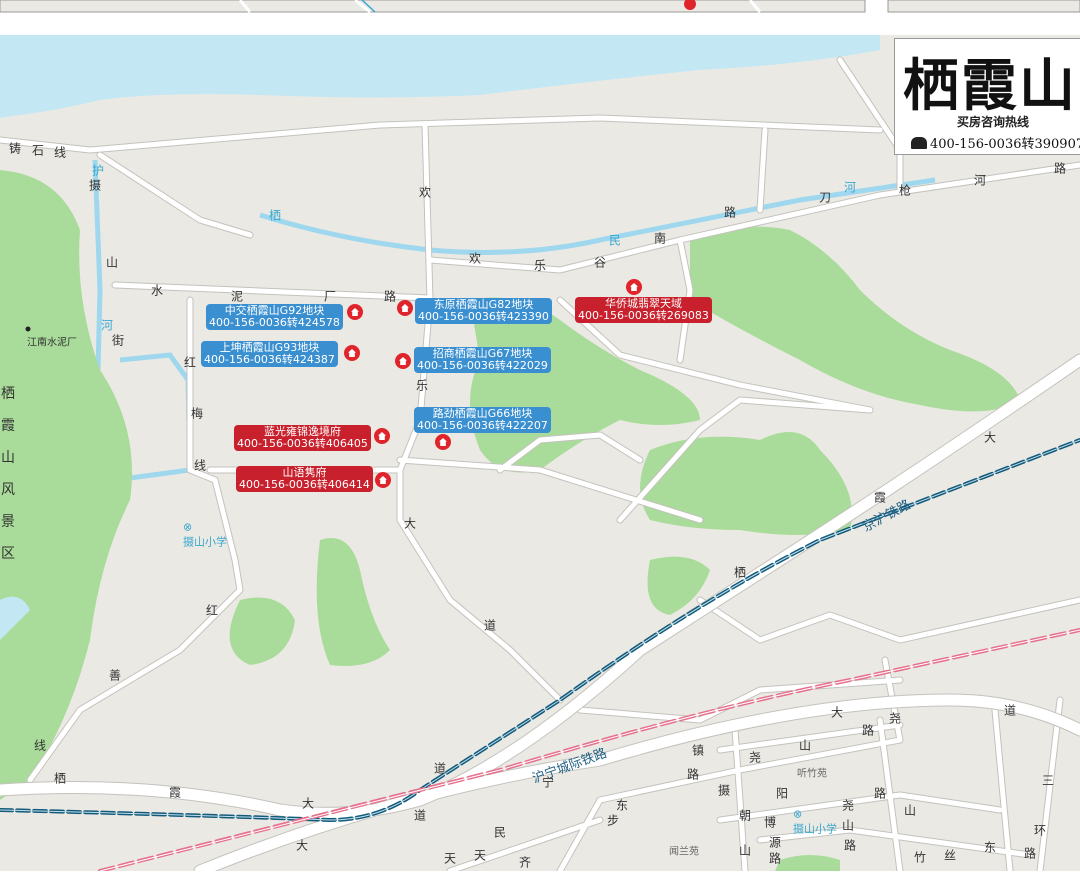 Image resolution: width=1080 pixels, height=875 pixels. Describe the element at coordinates (782, 793) in the screenshot. I see `road-label-char: 阳` at that location.